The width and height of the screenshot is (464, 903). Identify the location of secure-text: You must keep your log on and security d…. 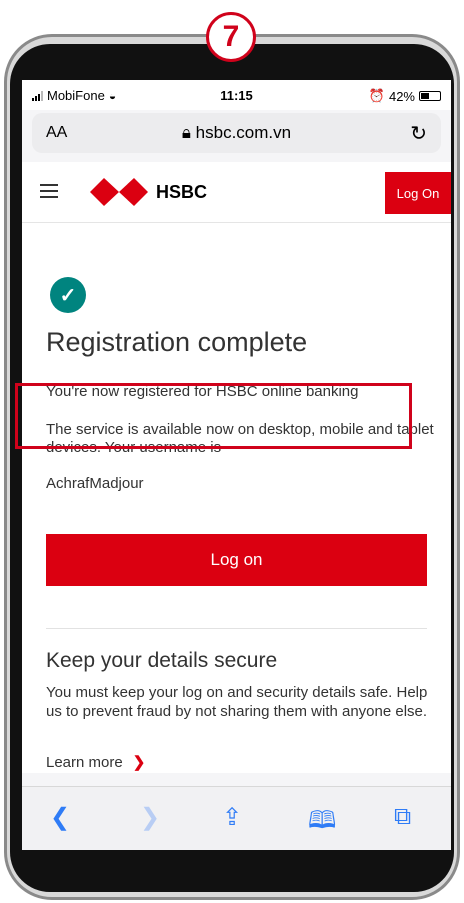
(237, 702).